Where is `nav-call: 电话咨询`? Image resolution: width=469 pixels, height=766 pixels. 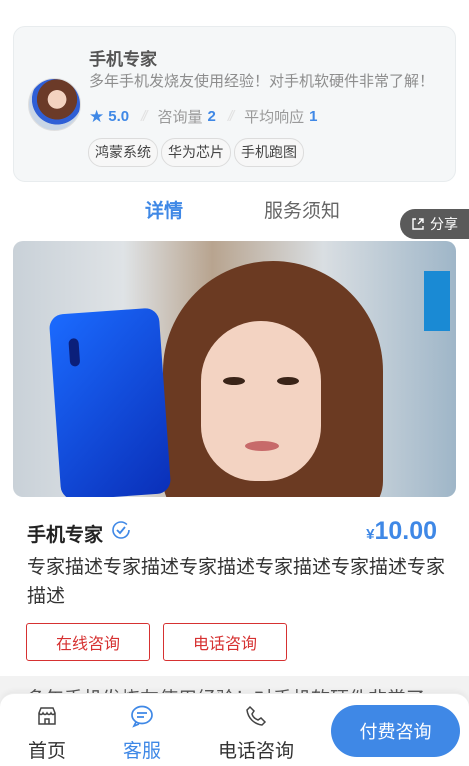 nav-call: 电话咨询 is located at coordinates (256, 733).